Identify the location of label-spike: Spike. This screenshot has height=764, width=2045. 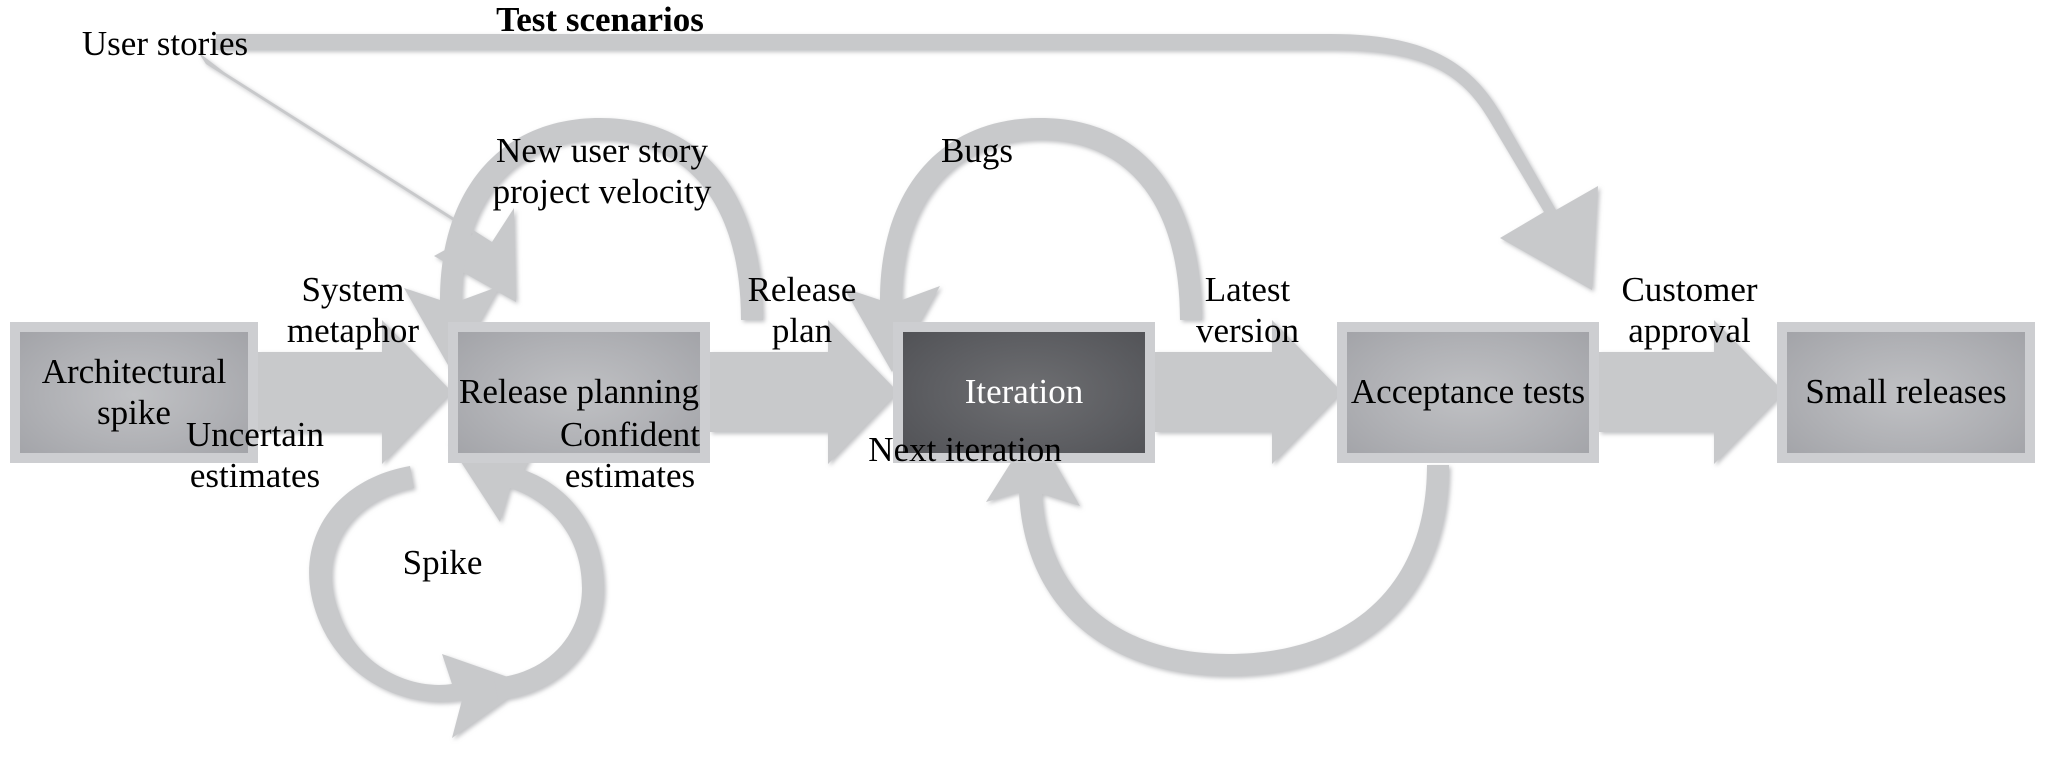
(442, 562).